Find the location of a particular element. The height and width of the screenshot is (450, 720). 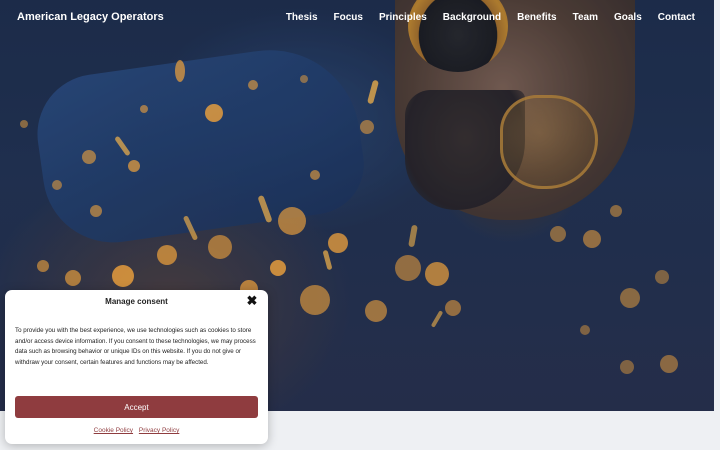

nav-item-team: Team is located at coordinates (585, 17).